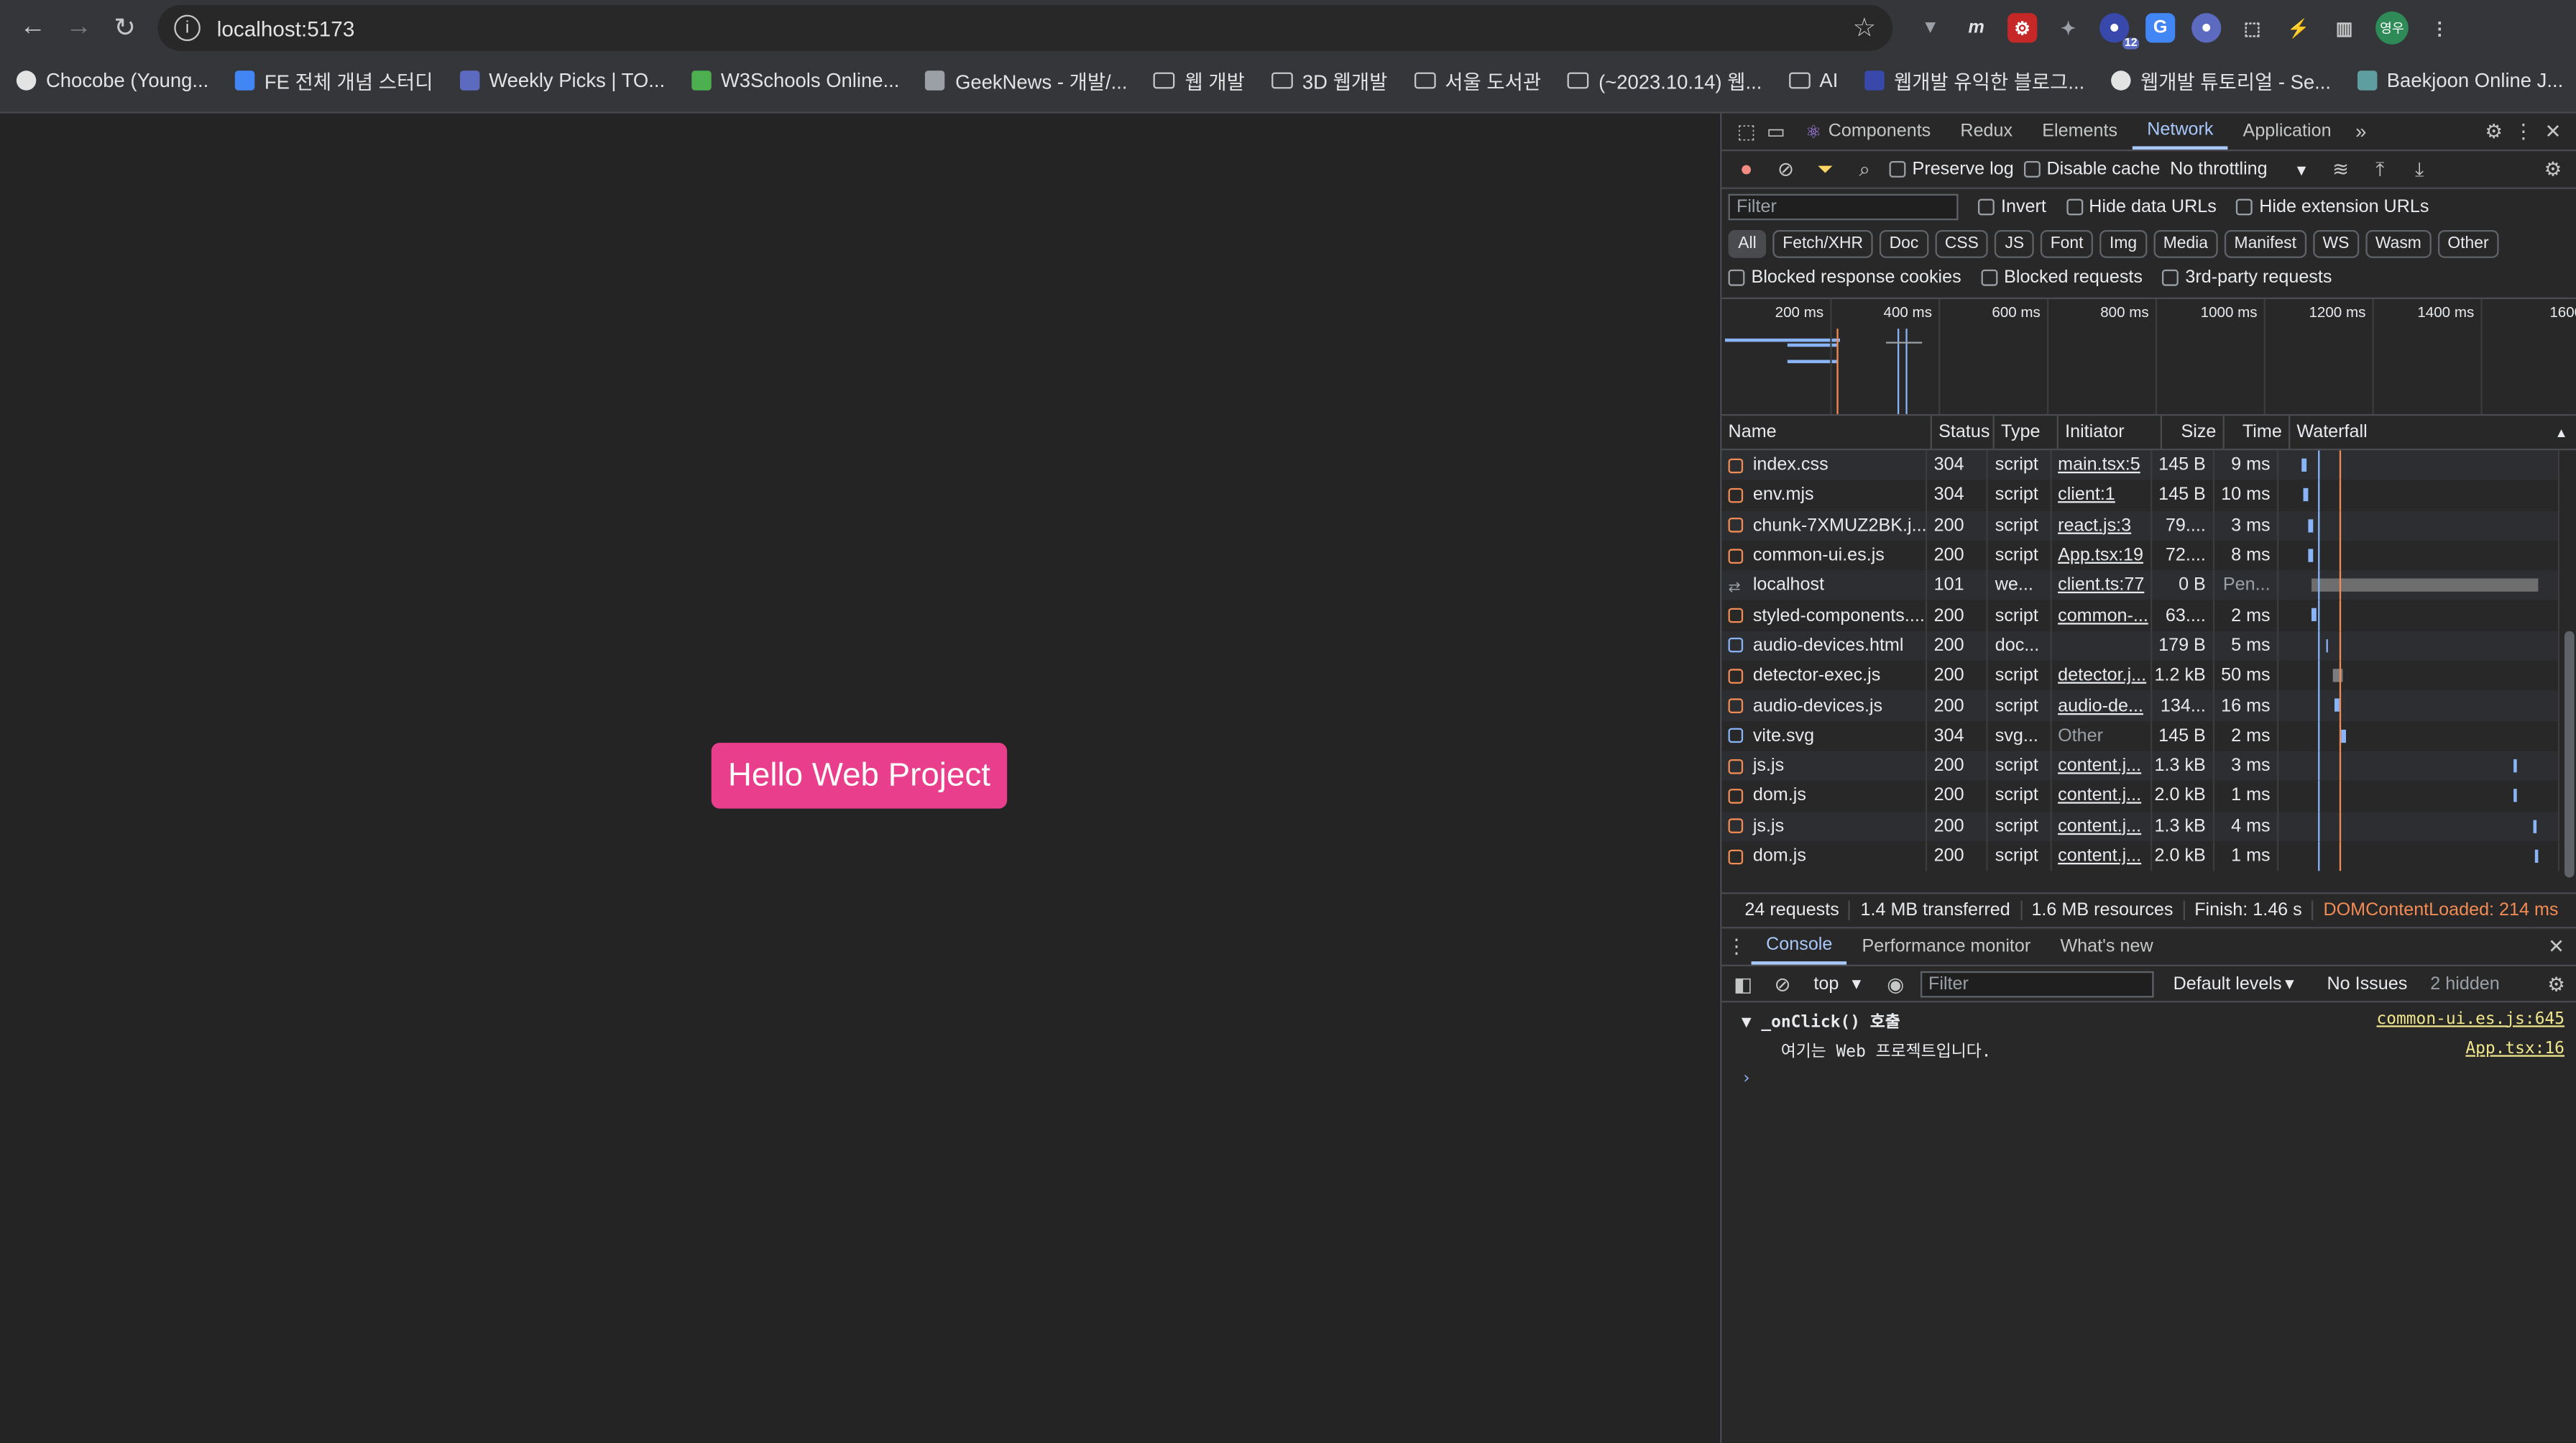 This screenshot has width=2576, height=1443. I want to click on throttling-select: No throttling ▾, so click(2238, 170).